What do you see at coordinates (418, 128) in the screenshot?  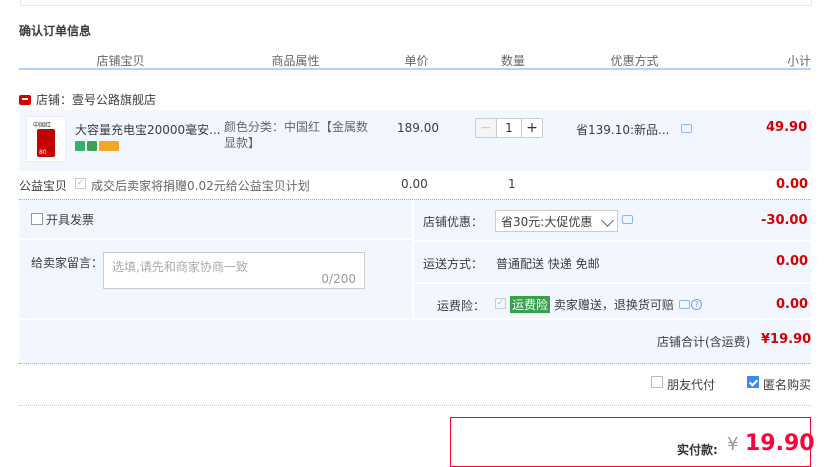 I see `unit-price: 189.00` at bounding box center [418, 128].